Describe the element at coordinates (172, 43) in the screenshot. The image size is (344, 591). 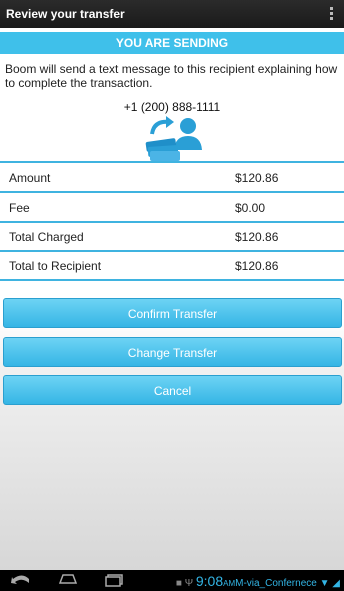
I see `sending-banner: YOU ARE SENDING` at that location.